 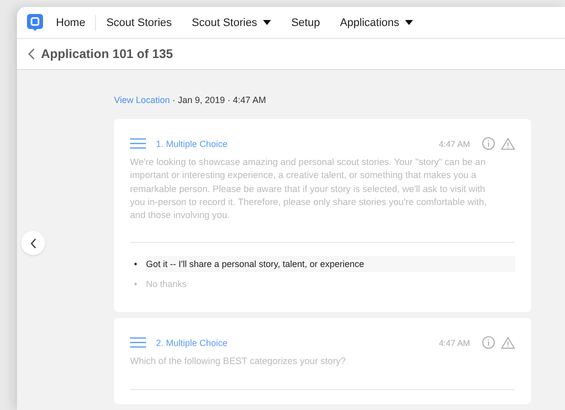 I want to click on question-text: We're looking to showcase amazing and personal scout stories. Your "story" can be an important or interesting experience, a creative talent, or something that makes you a remarkable person. Please be aware that if your story is selected, we'll ask to visit with you in-person to record it. Therefore, please only share stories you're comfortable with, and those involving you., so click(x=309, y=189).